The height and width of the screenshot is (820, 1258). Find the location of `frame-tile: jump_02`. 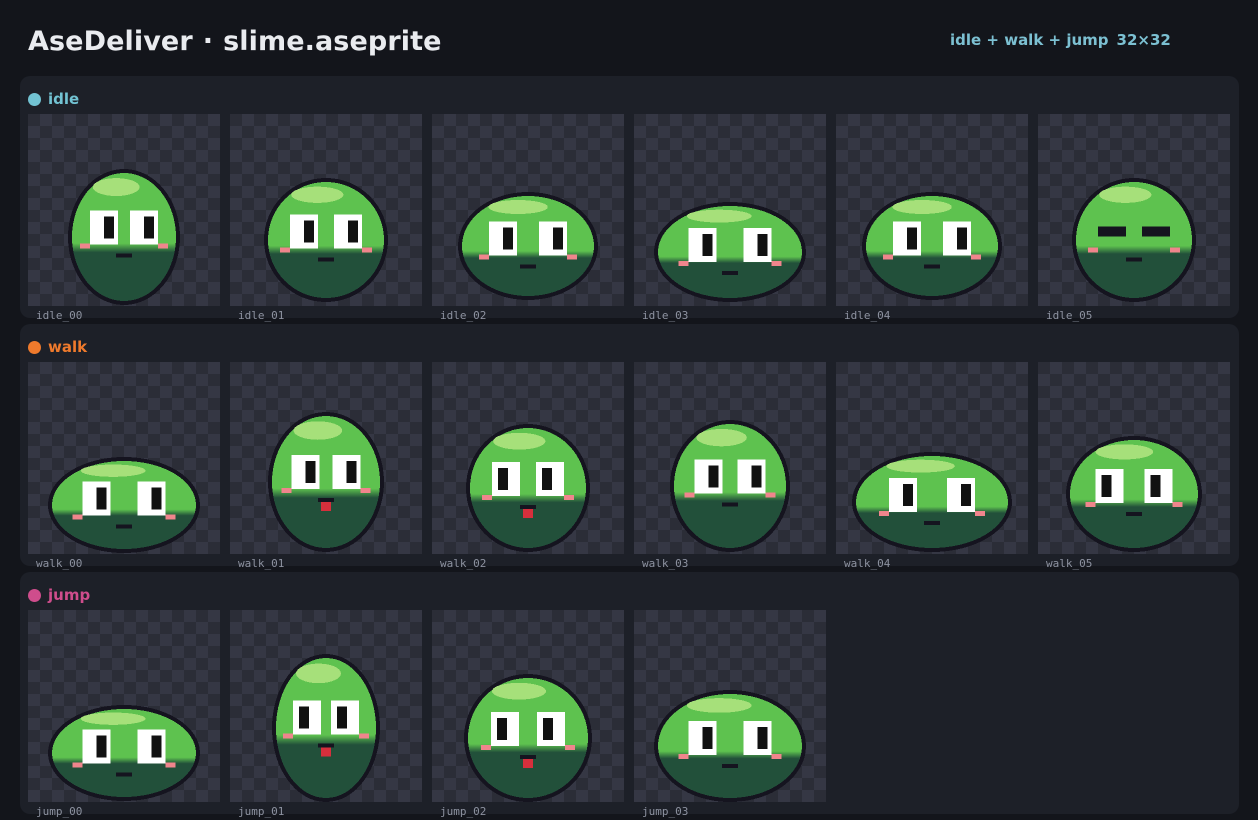

frame-tile: jump_02 is located at coordinates (528, 714).